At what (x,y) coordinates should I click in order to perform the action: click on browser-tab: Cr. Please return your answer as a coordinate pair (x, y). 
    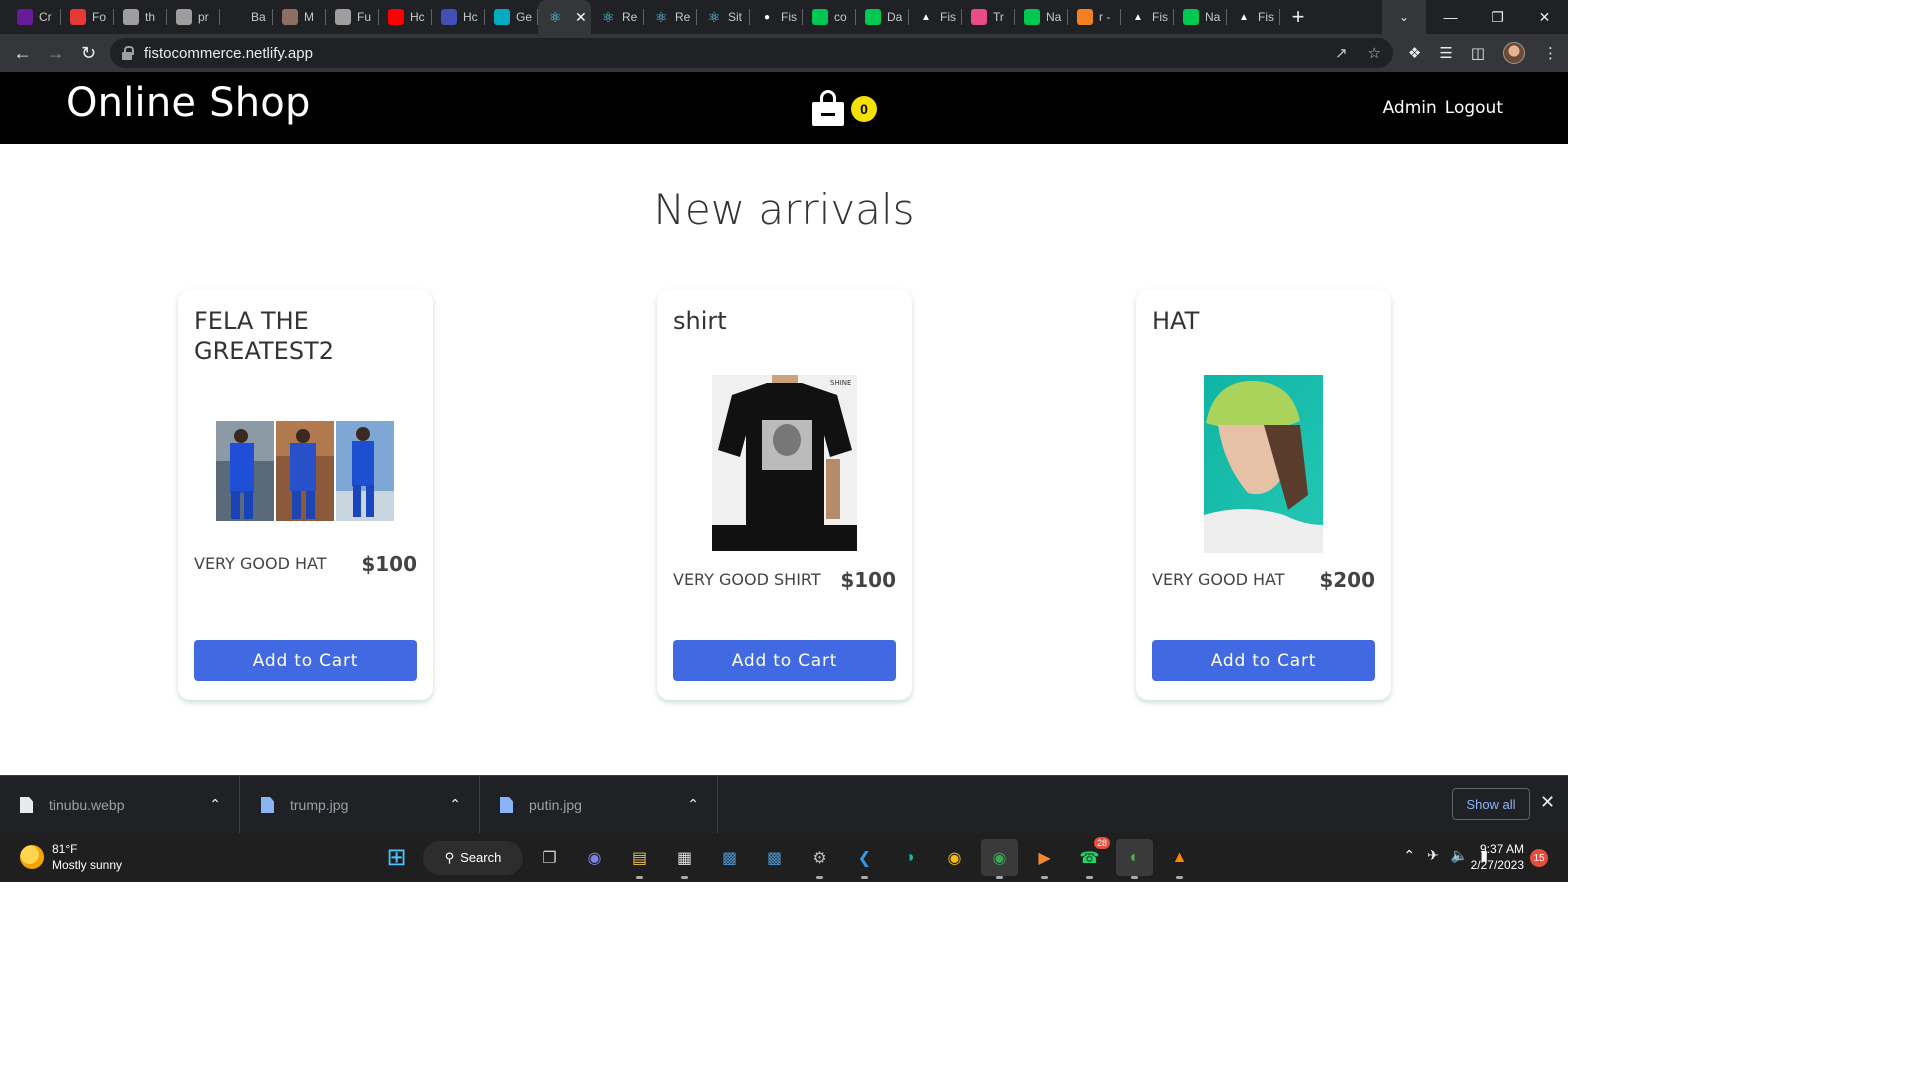
    Looking at the image, I should click on (34, 17).